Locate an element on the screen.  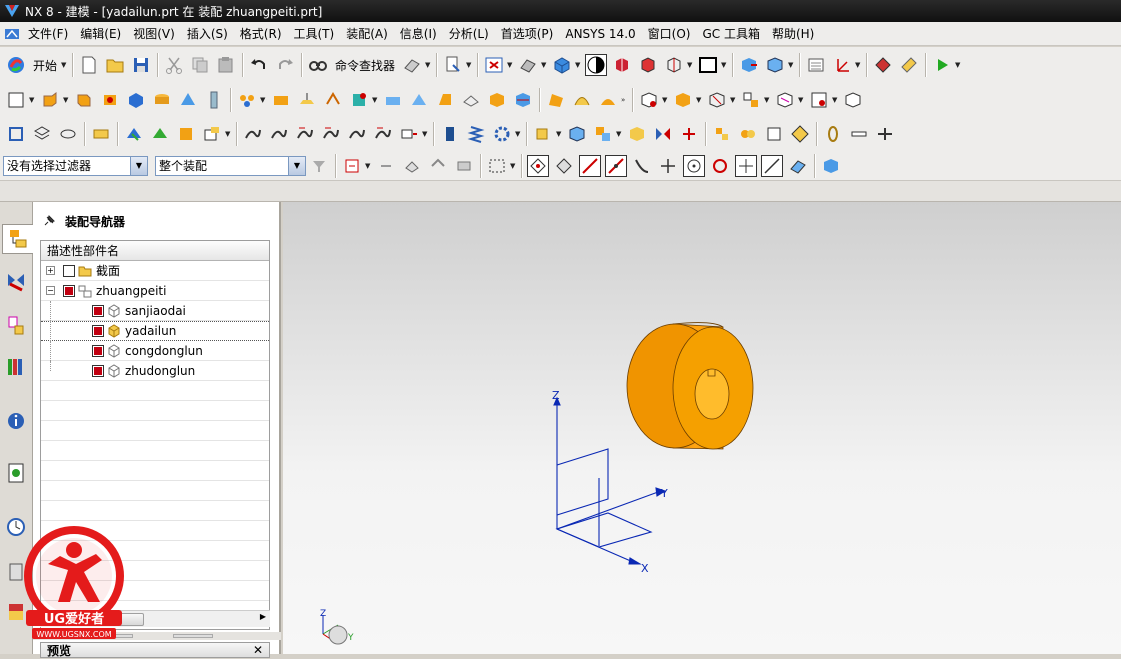
pulley-part is located at coordinates (690, 386).